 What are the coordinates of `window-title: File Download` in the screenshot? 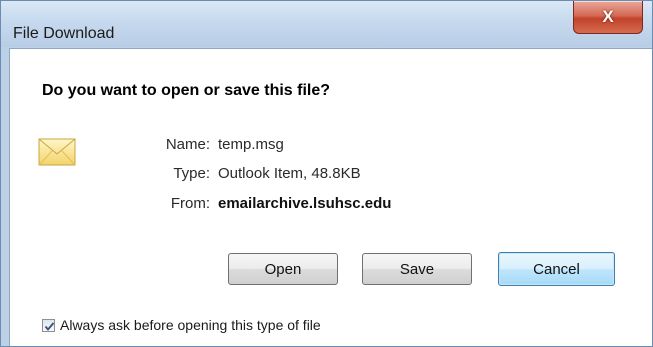 It's located at (64, 33).